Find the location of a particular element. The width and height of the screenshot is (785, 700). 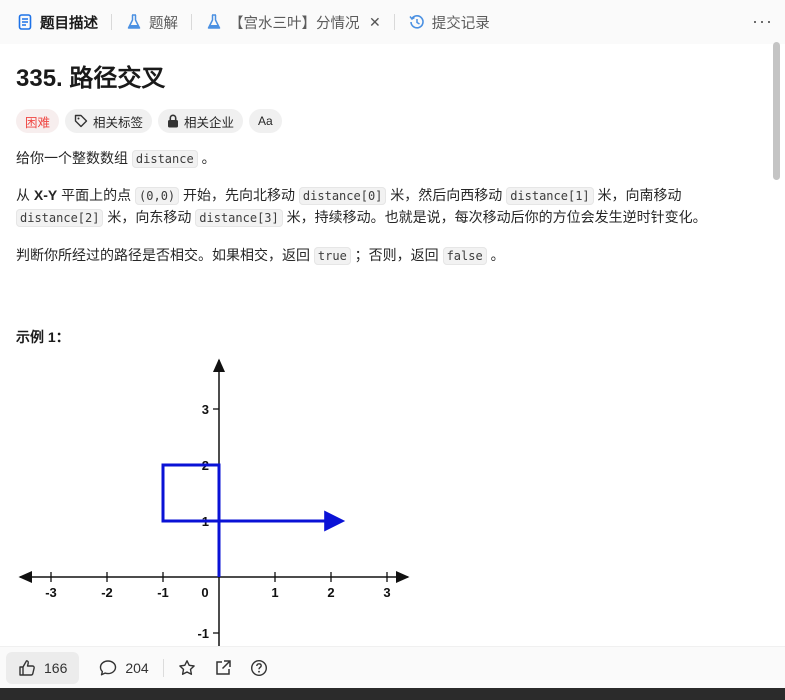

comments-button: 204 is located at coordinates (124, 668).